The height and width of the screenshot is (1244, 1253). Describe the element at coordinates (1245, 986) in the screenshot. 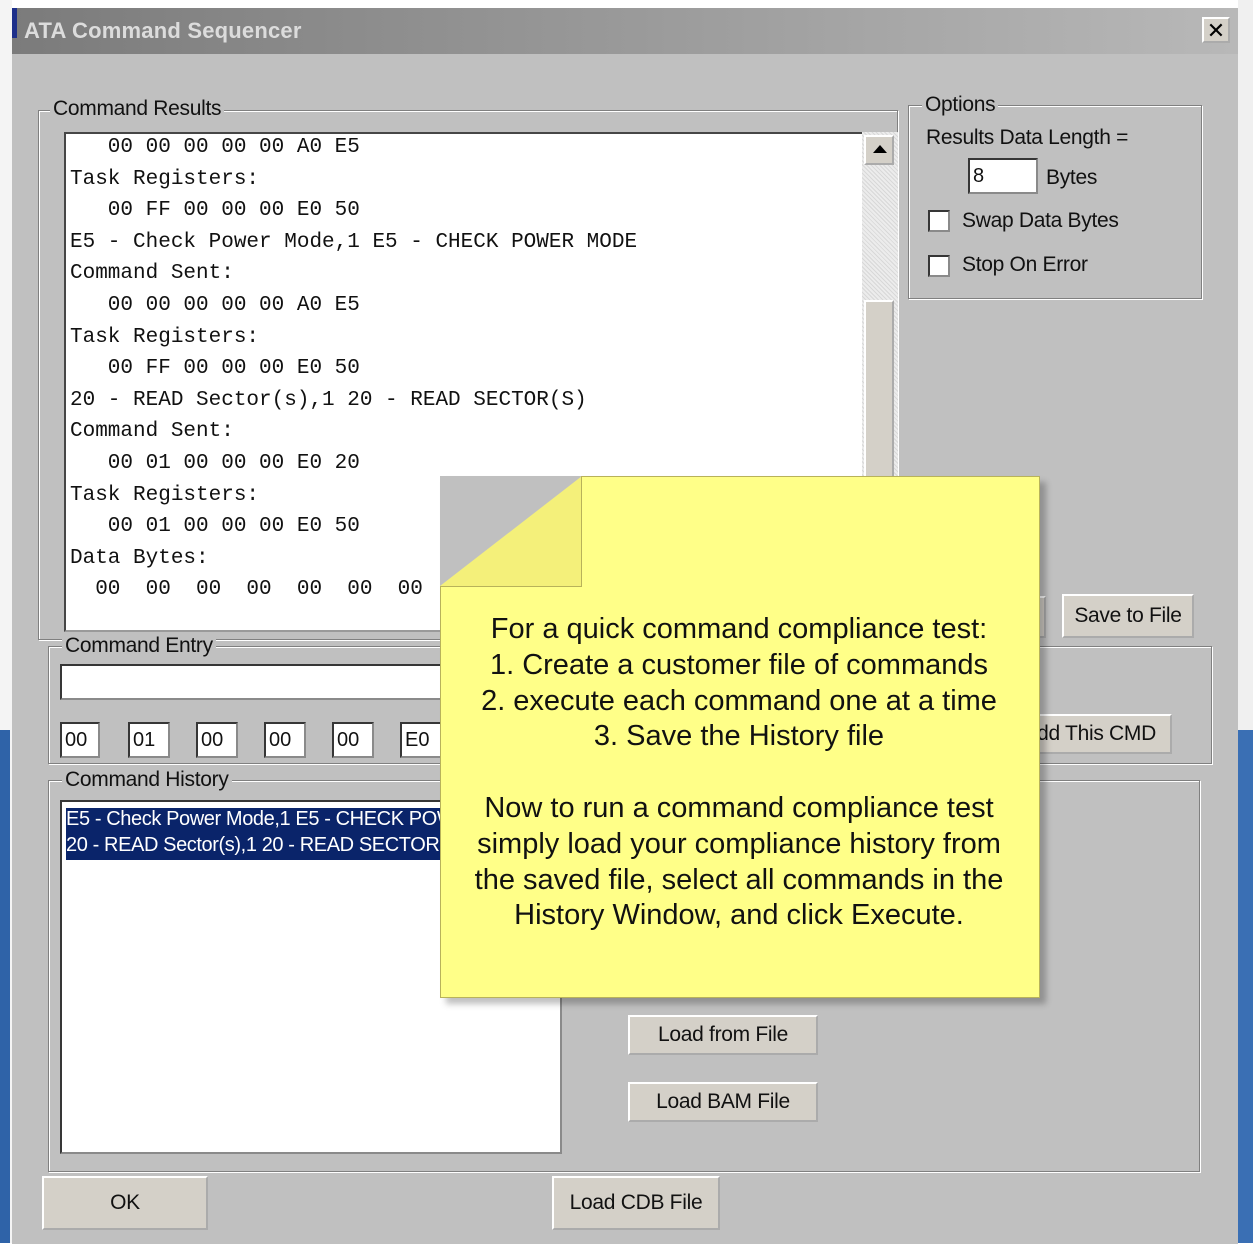

I see `desktop-background-blue-right` at that location.